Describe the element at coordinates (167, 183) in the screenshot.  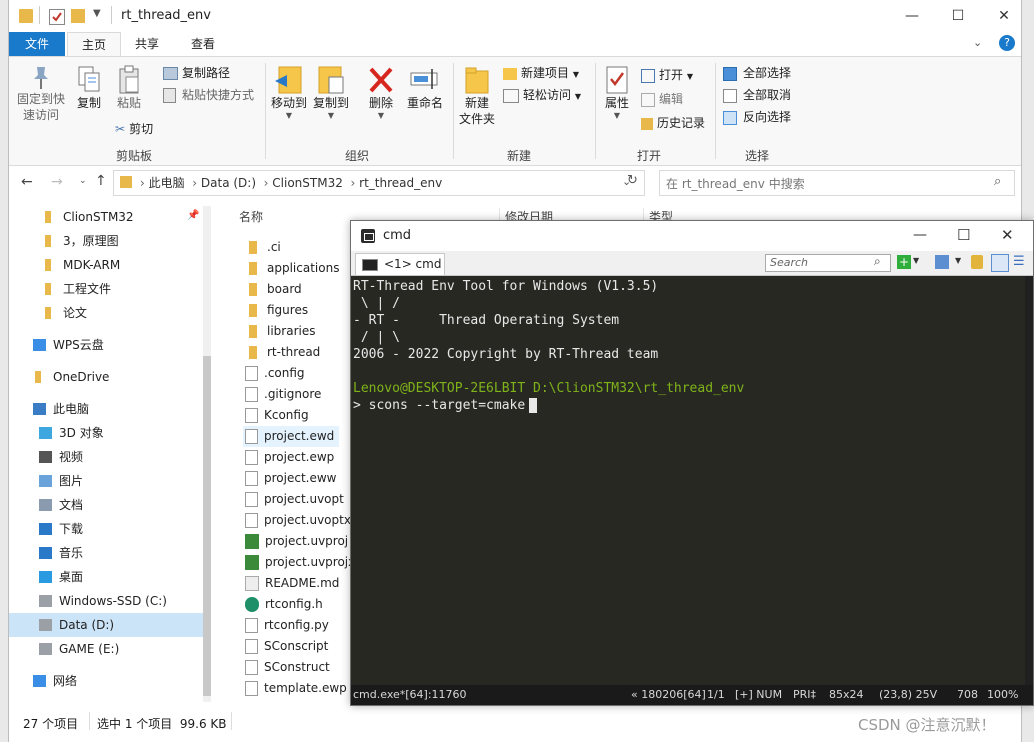
I see `breadcrumb-this-pc: 此电脑` at that location.